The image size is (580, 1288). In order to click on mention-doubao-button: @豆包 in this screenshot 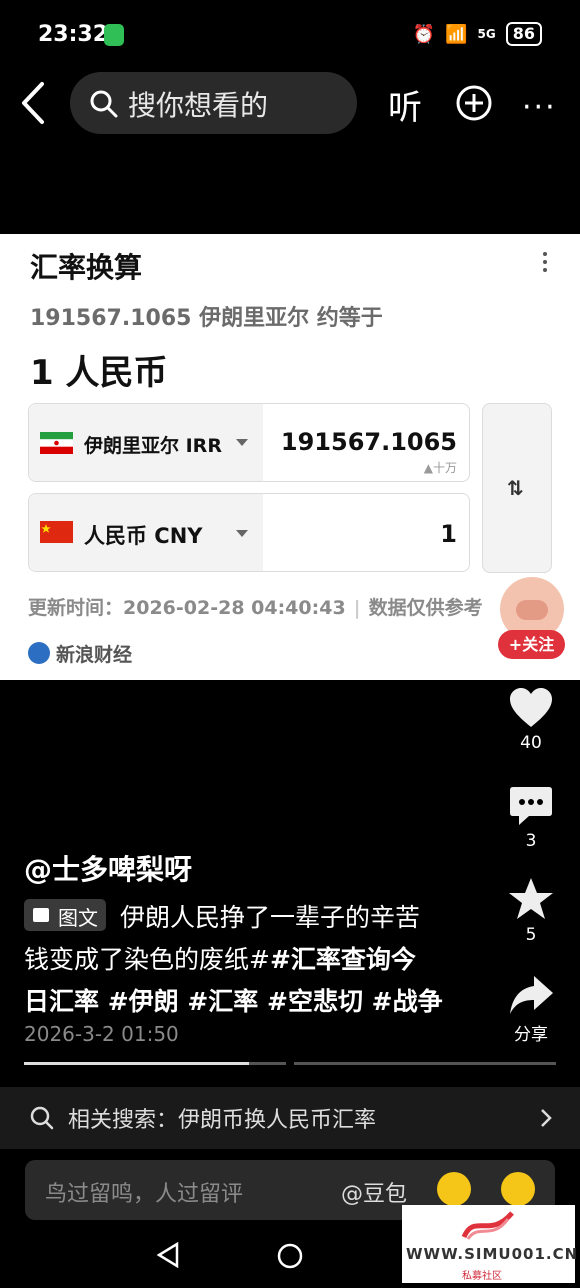, I will do `click(374, 1192)`.